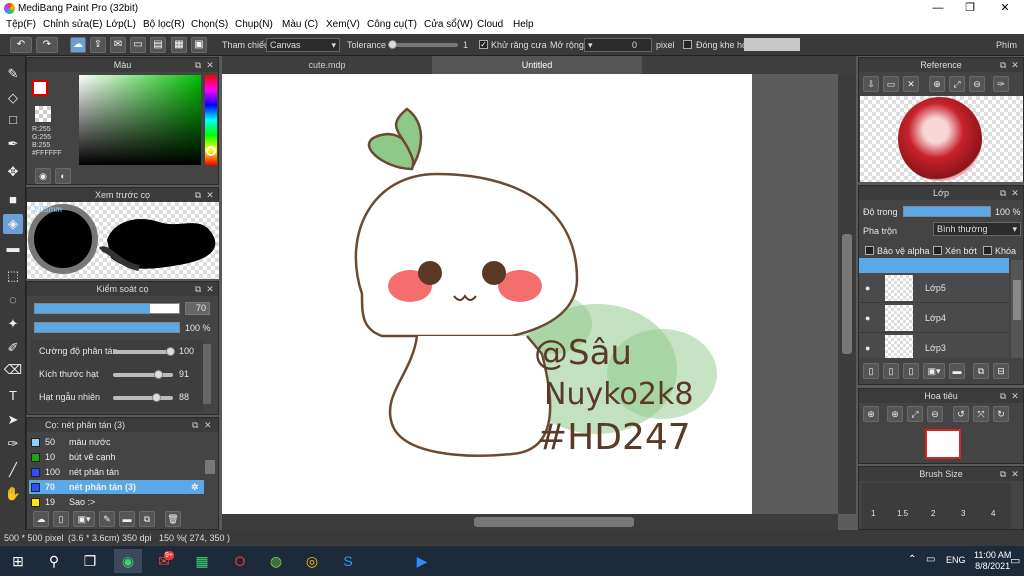  What do you see at coordinates (13, 370) in the screenshot?
I see `select-eraser-icon: ⌫` at bounding box center [13, 370].